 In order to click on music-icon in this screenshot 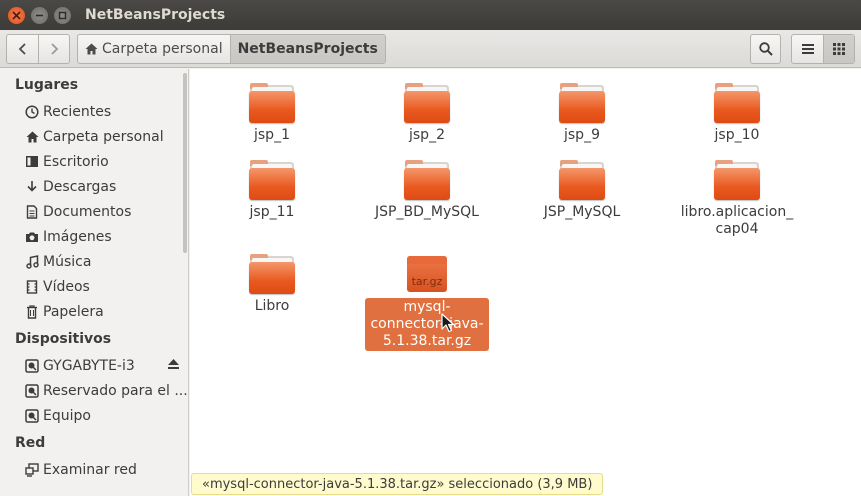, I will do `click(32, 261)`.